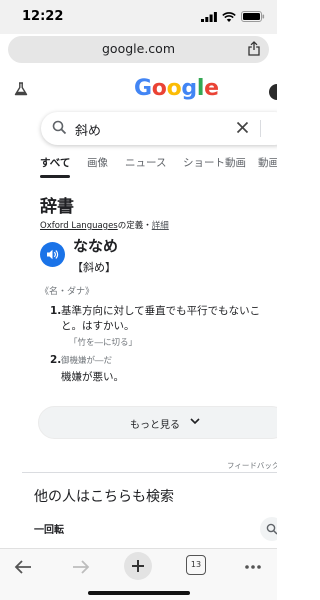 This screenshot has height=600, width=320. Describe the element at coordinates (189, 88) in the screenshot. I see `logo-letter: g` at that location.